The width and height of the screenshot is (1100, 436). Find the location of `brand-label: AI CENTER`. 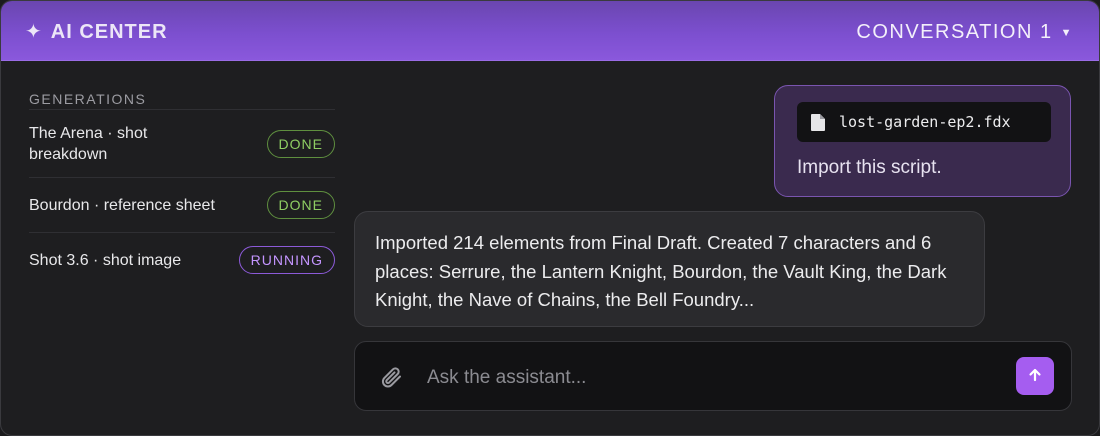

brand-label: AI CENTER is located at coordinates (109, 31).